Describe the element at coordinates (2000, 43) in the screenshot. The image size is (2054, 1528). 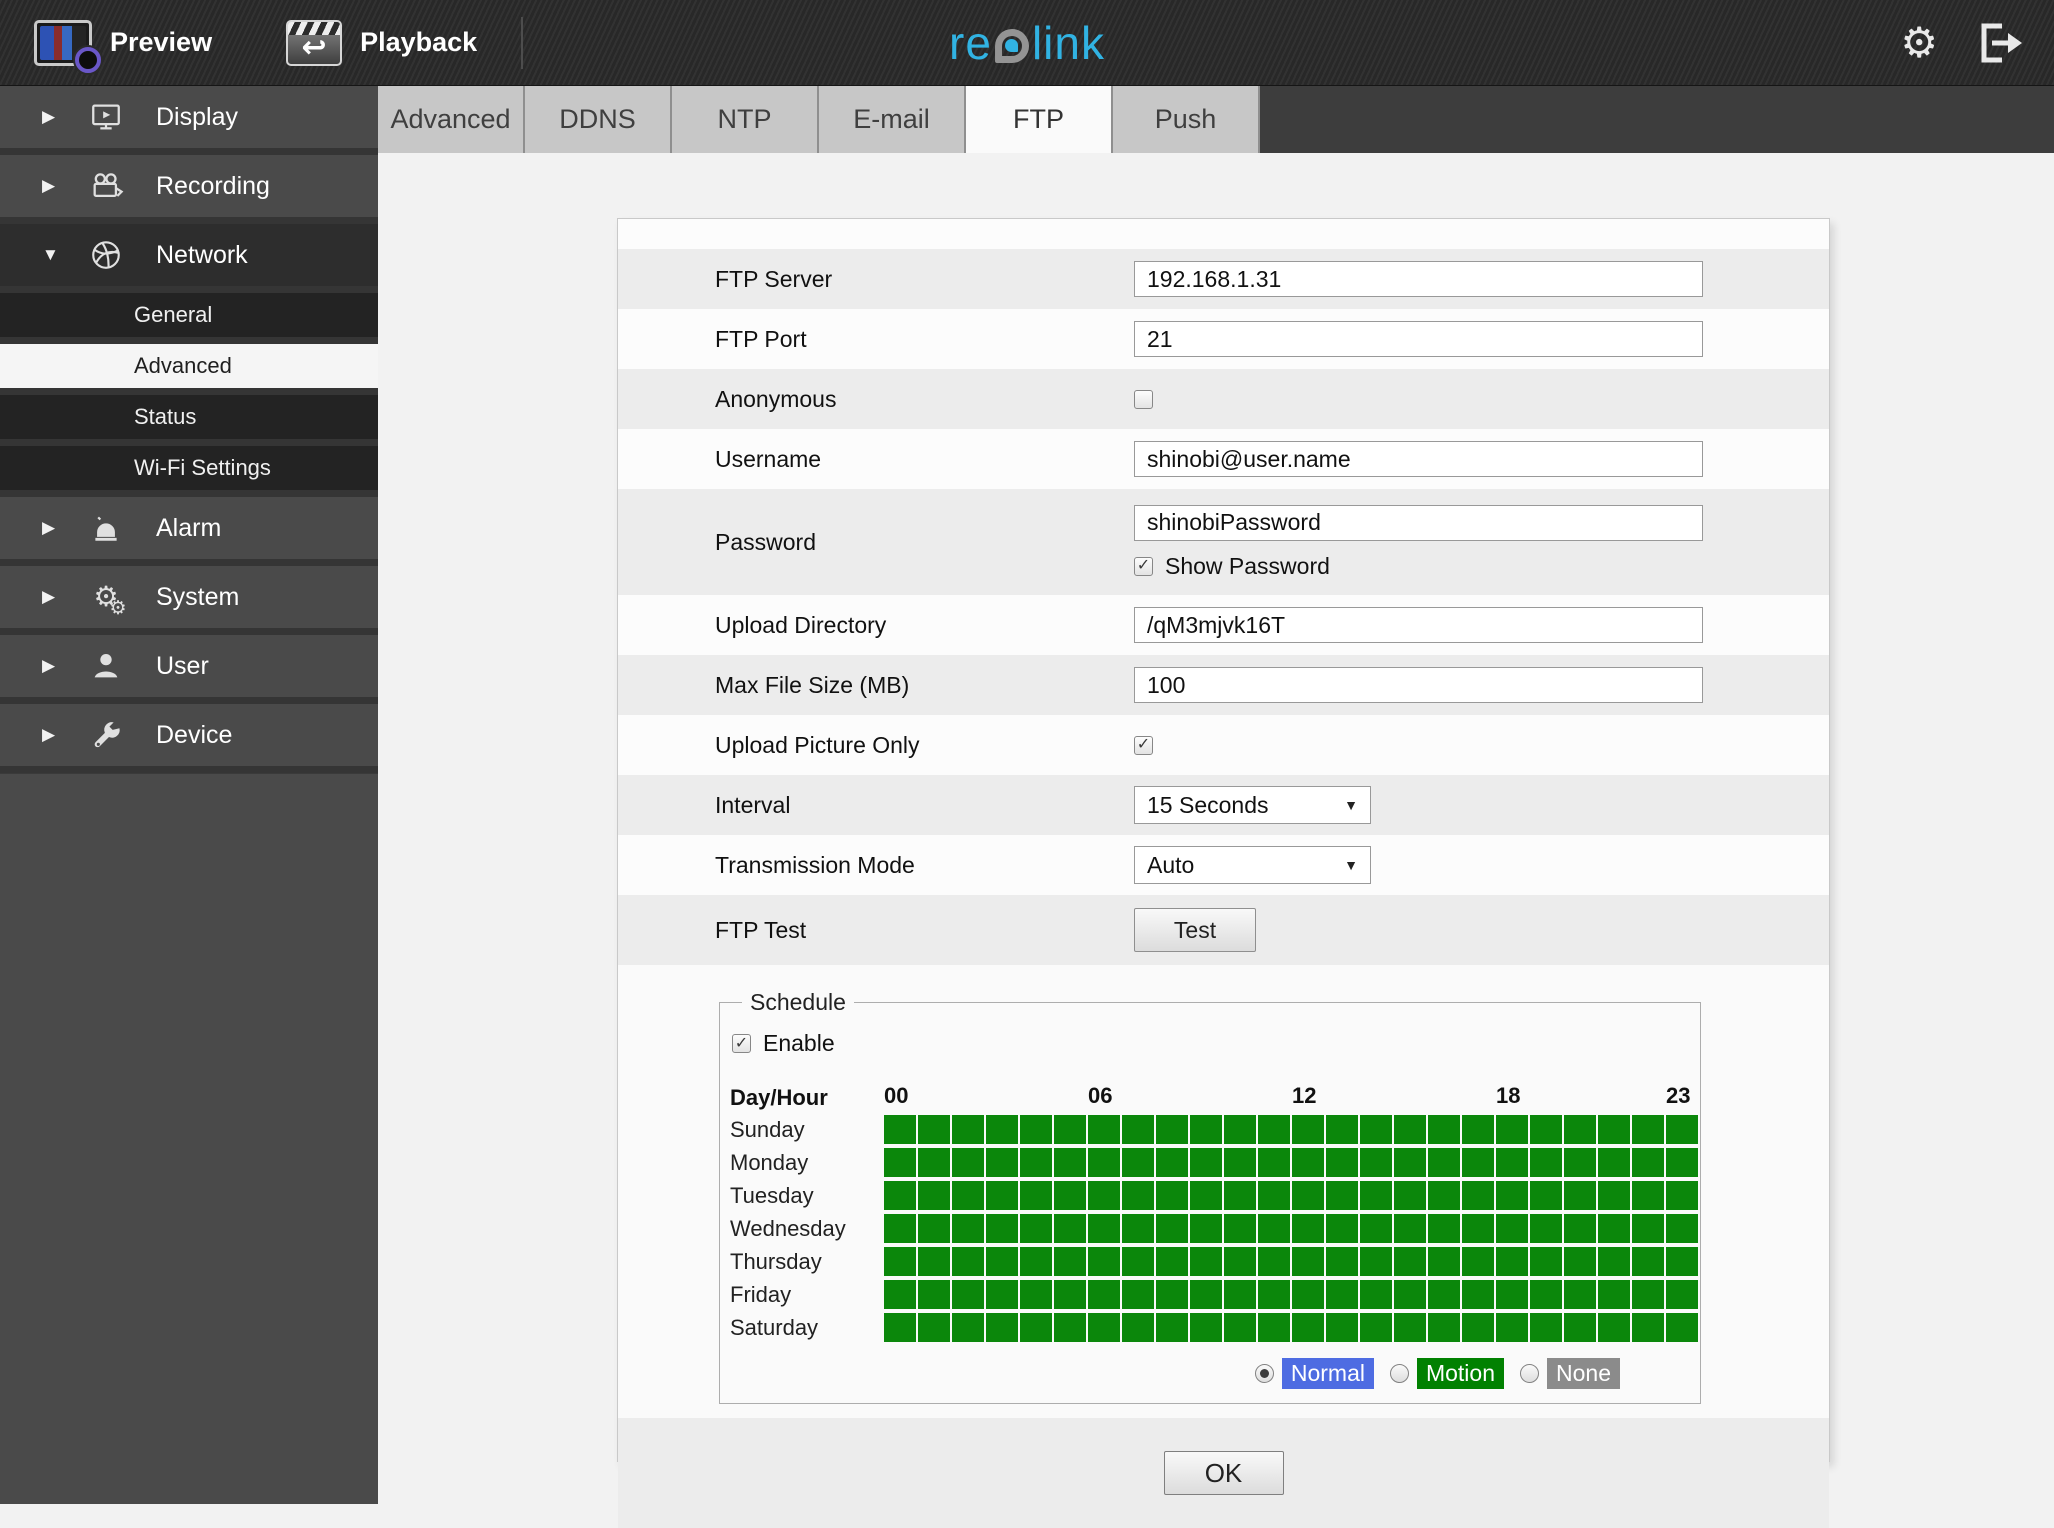
I see `logout-icon` at that location.